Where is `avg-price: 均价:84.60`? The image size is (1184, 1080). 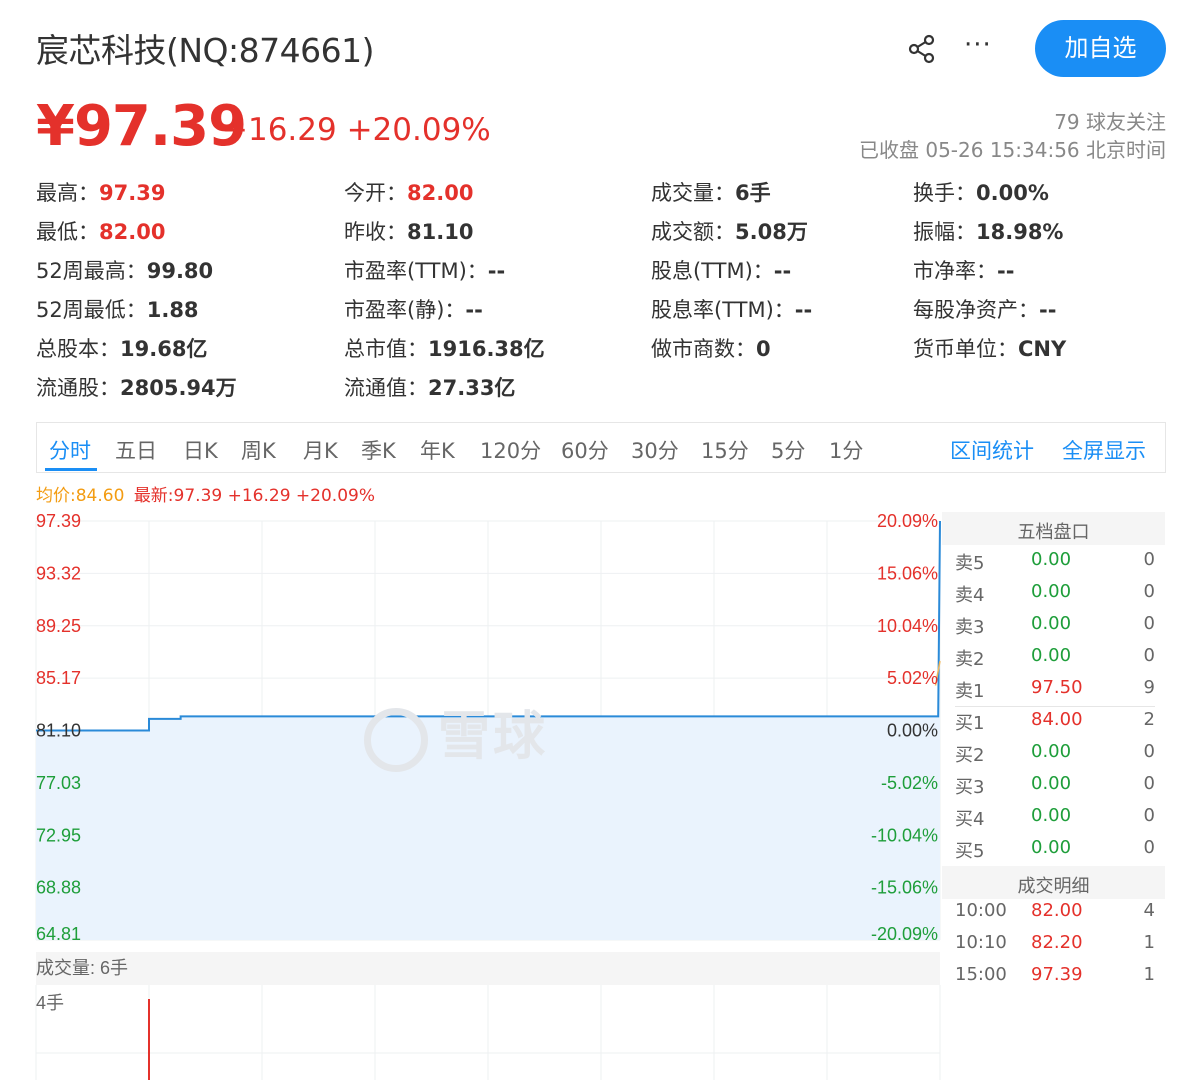 avg-price: 均价:84.60 is located at coordinates (80, 496).